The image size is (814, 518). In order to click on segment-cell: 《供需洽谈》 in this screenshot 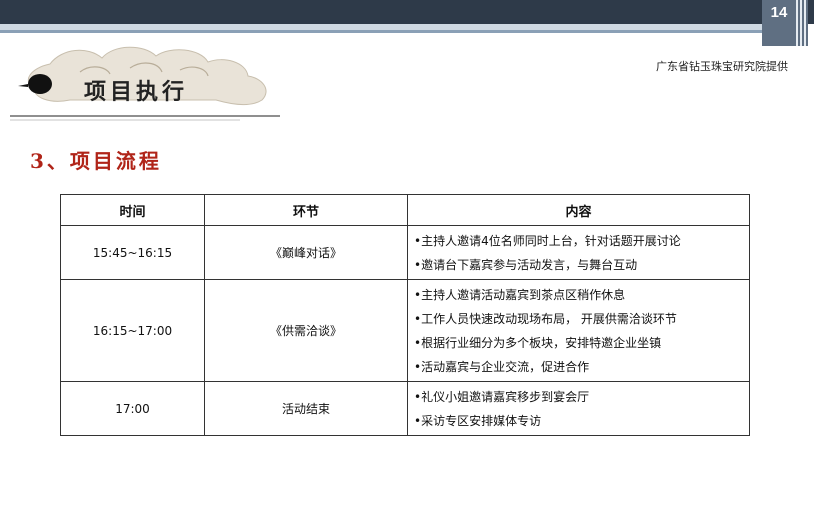, I will do `click(306, 330)`.